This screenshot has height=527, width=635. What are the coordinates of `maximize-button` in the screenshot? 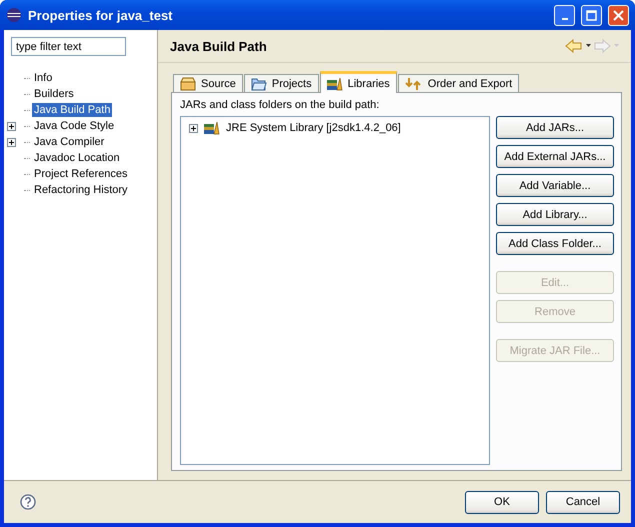 It's located at (591, 15).